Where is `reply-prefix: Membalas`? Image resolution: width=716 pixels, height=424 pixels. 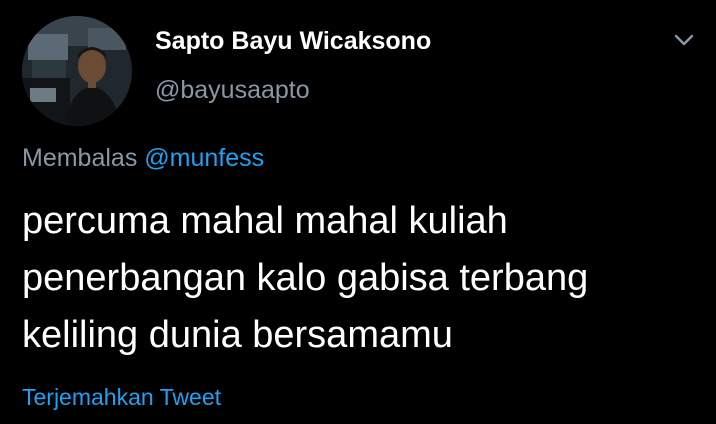
reply-prefix: Membalas is located at coordinates (80, 158).